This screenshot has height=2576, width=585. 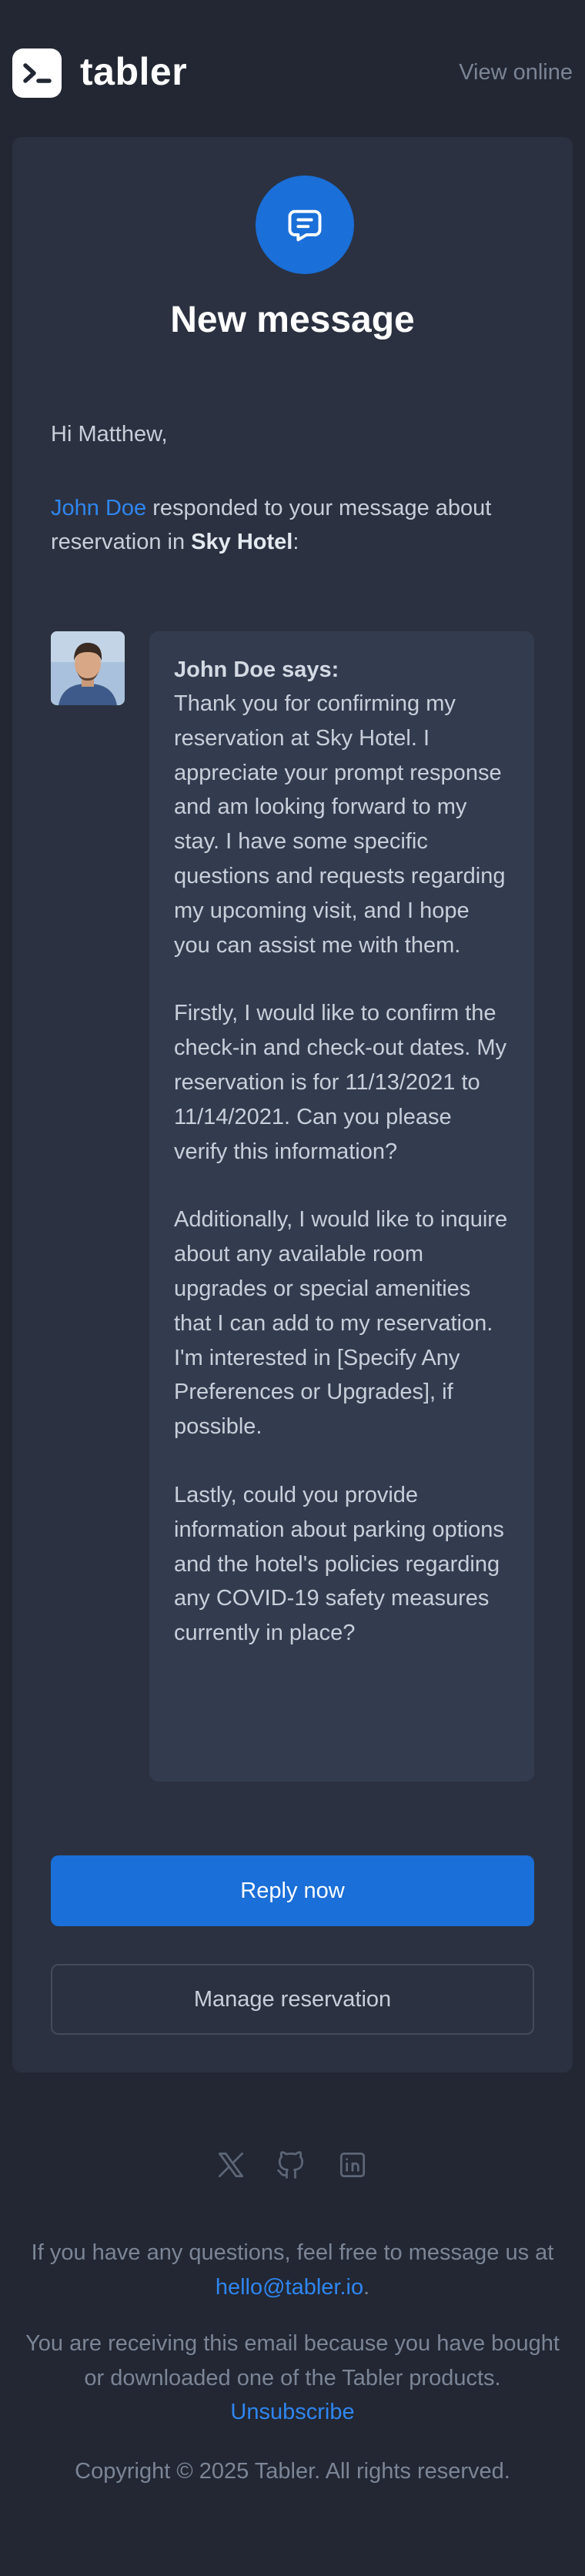 I want to click on x-twitter-icon, so click(x=231, y=2165).